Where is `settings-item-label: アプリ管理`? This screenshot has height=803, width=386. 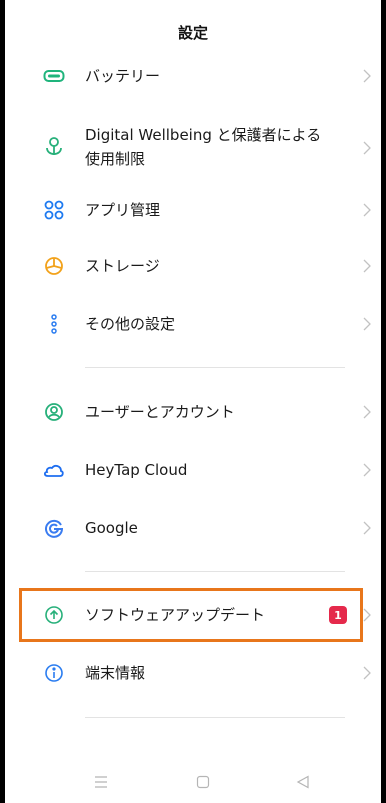
settings-item-label: アプリ管理 is located at coordinates (123, 210).